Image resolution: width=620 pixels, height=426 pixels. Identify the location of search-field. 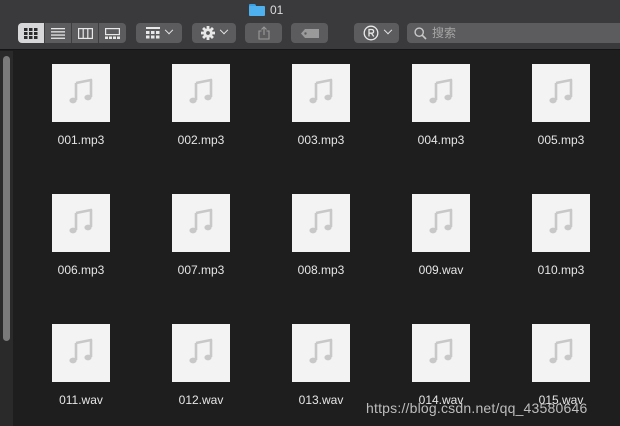
(513, 33).